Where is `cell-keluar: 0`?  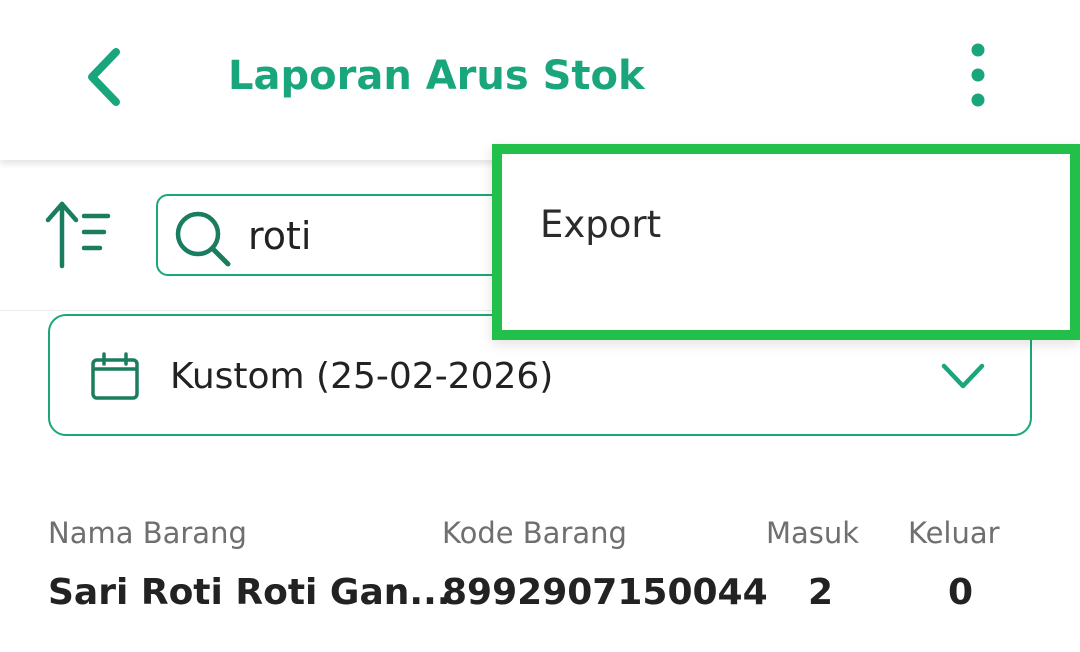
cell-keluar: 0 is located at coordinates (961, 592).